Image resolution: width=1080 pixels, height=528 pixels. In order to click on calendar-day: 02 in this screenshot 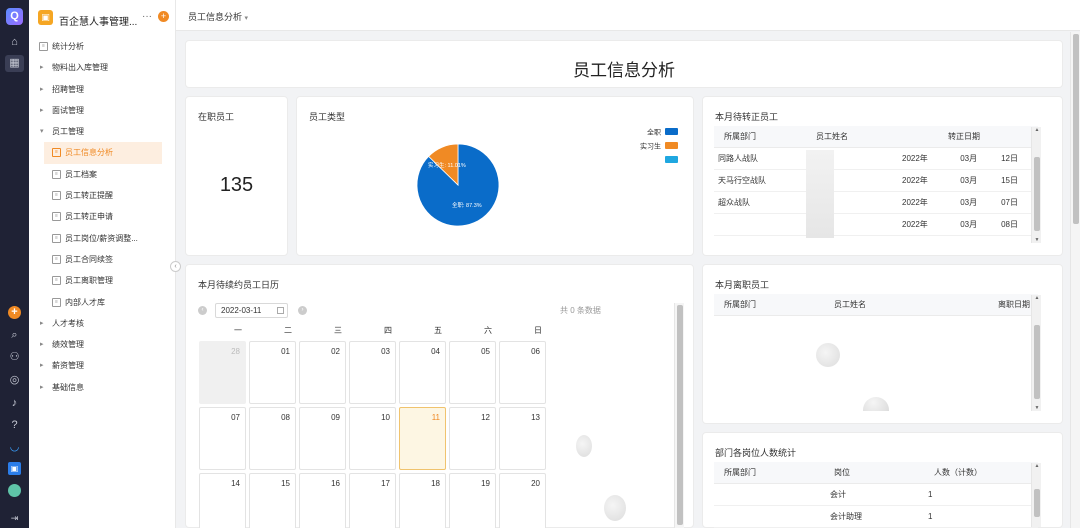, I will do `click(322, 372)`.